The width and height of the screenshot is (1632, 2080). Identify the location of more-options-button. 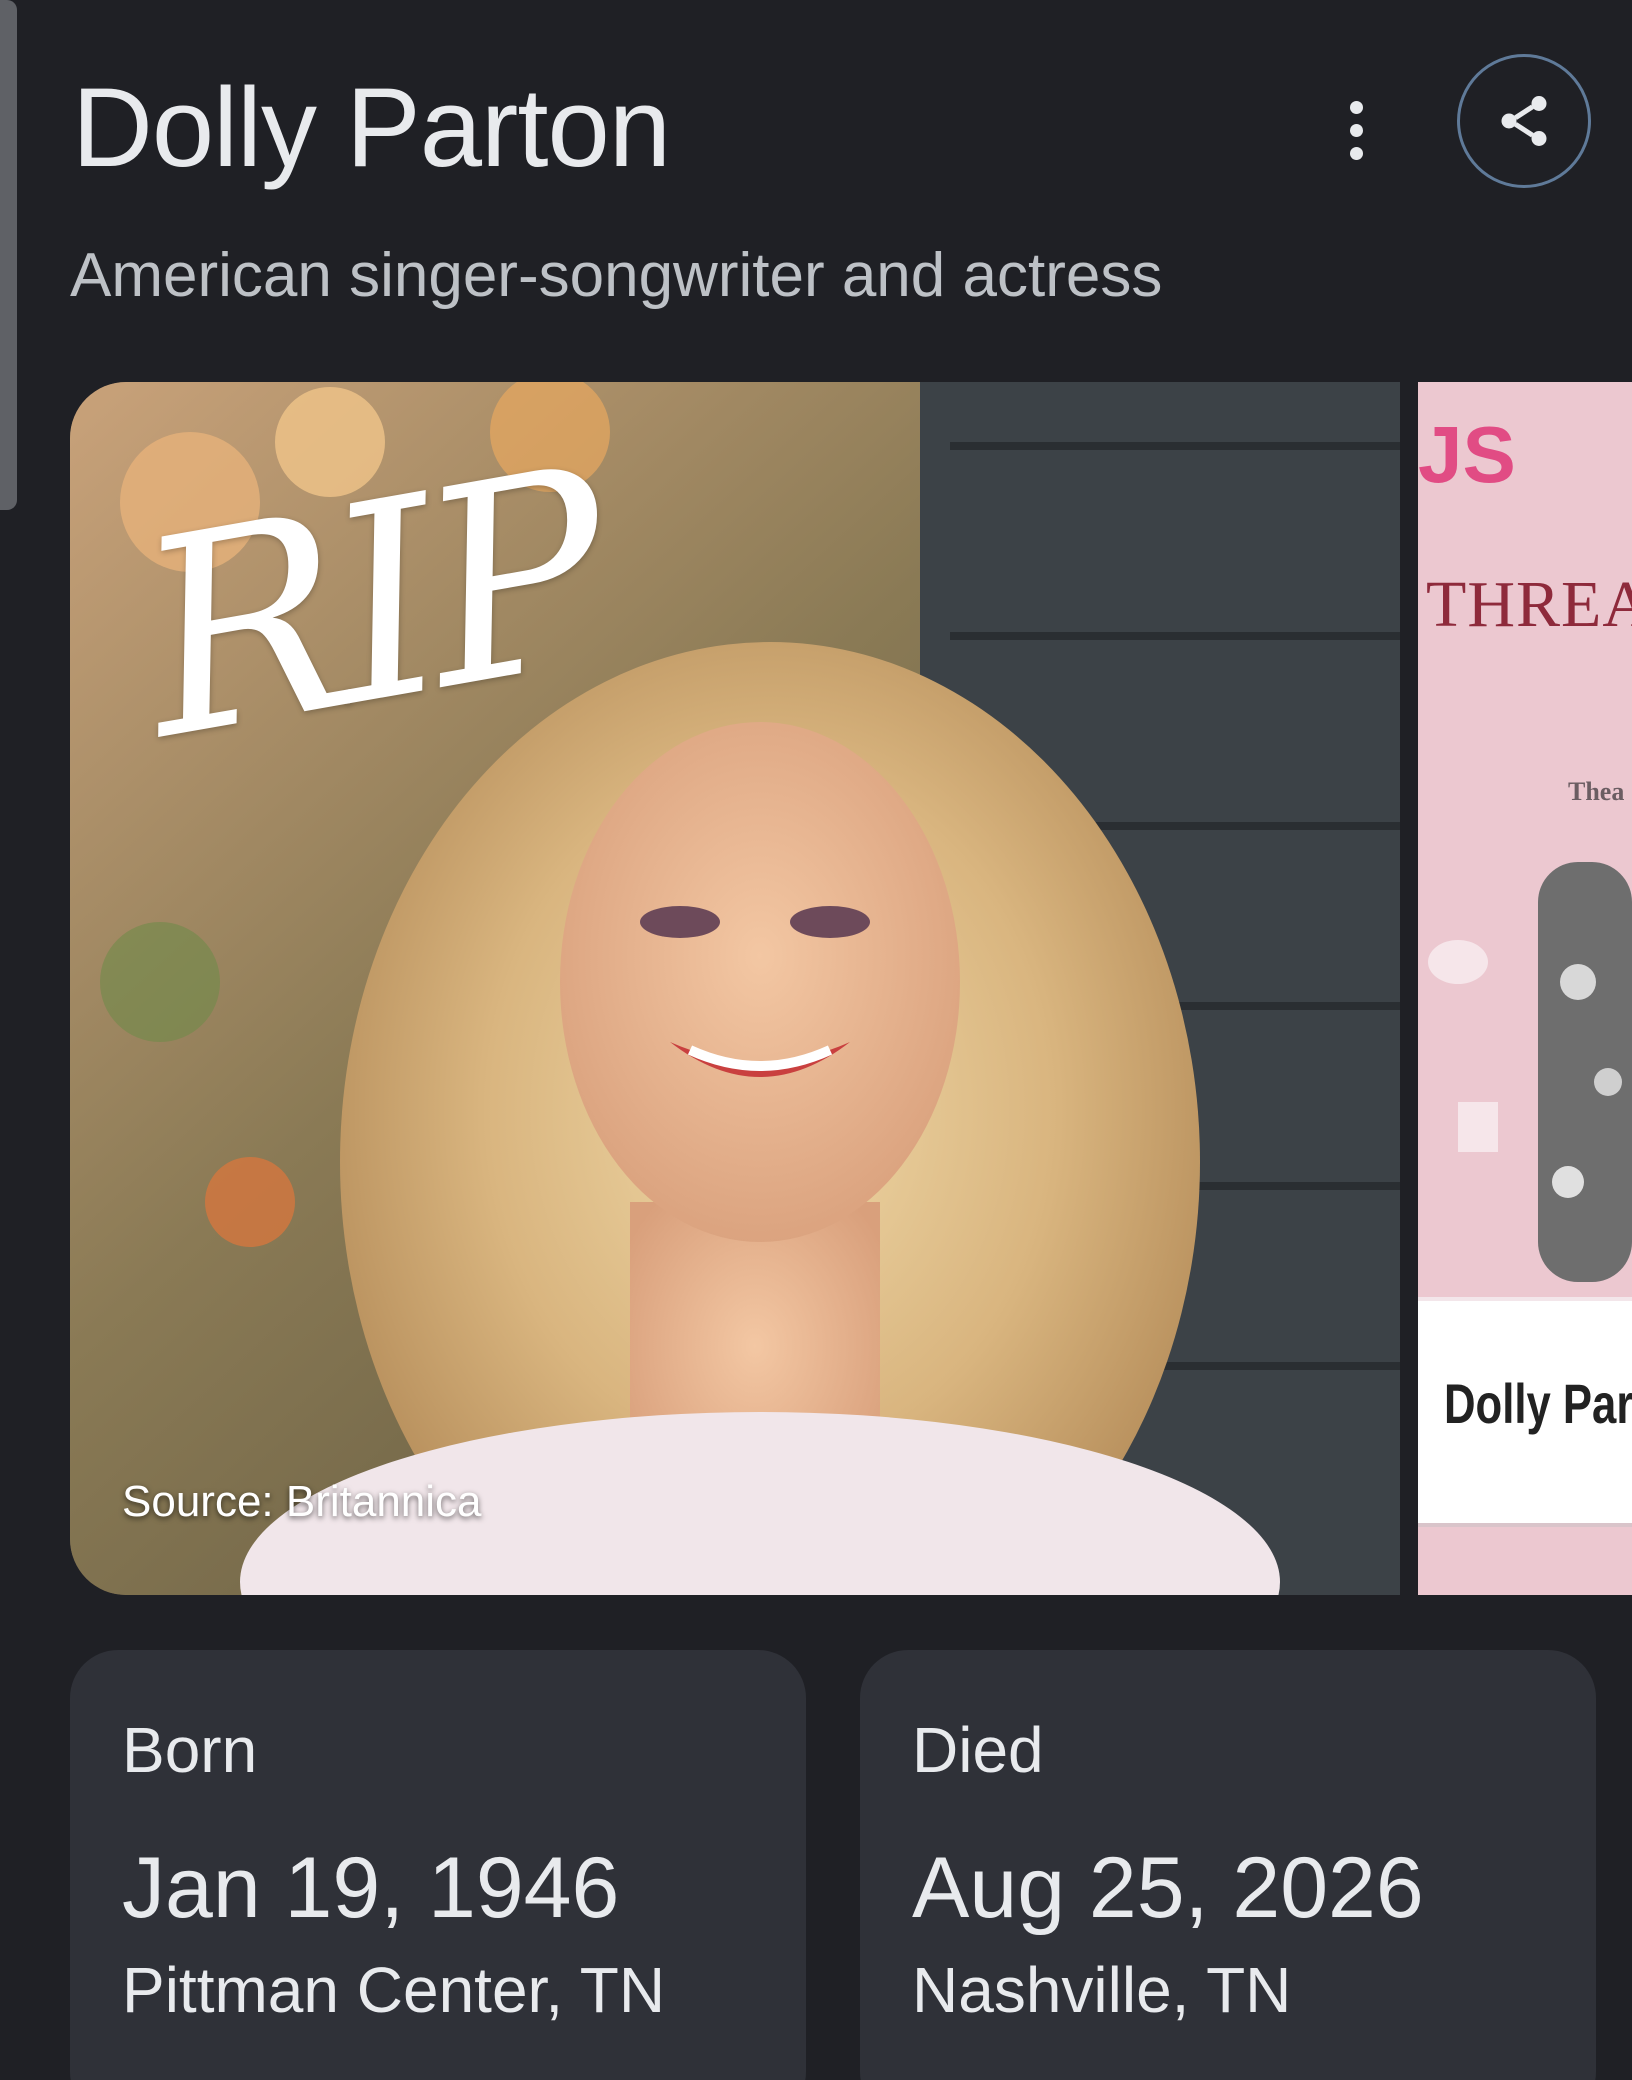
(1356, 130).